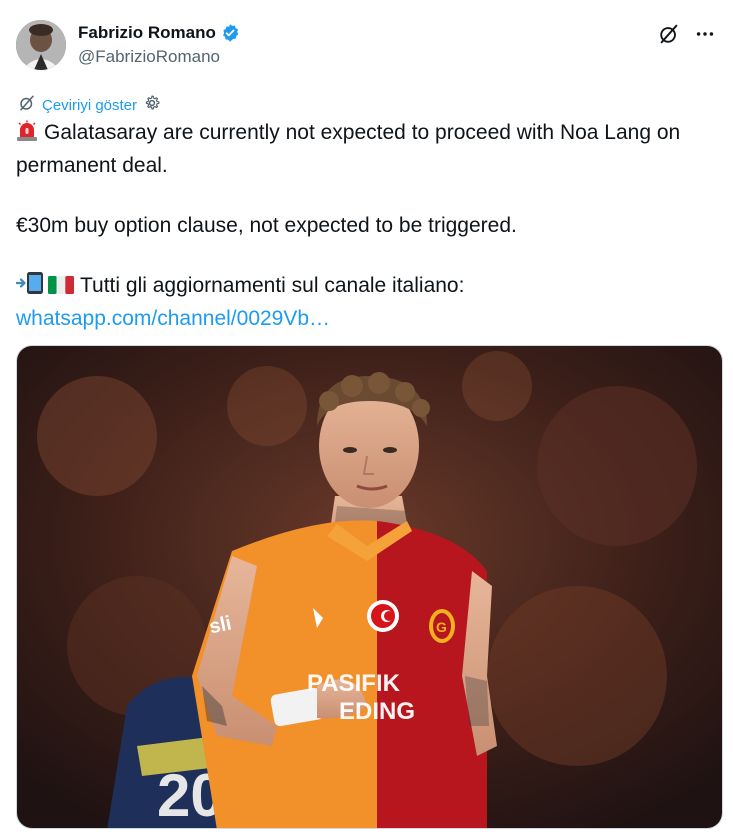  Describe the element at coordinates (159, 44) in the screenshot. I see `author-block: Fabrizio Romano @FabrizioRomano` at that location.